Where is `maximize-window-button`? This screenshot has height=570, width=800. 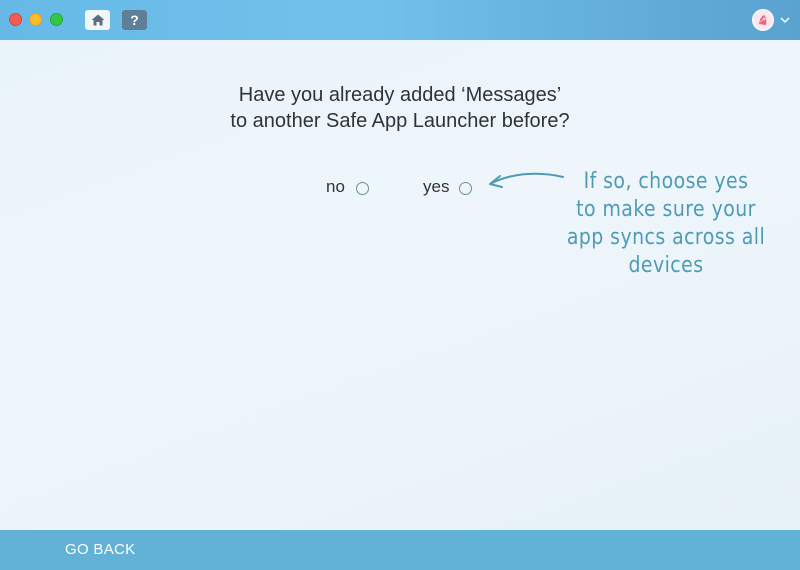 maximize-window-button is located at coordinates (56, 19).